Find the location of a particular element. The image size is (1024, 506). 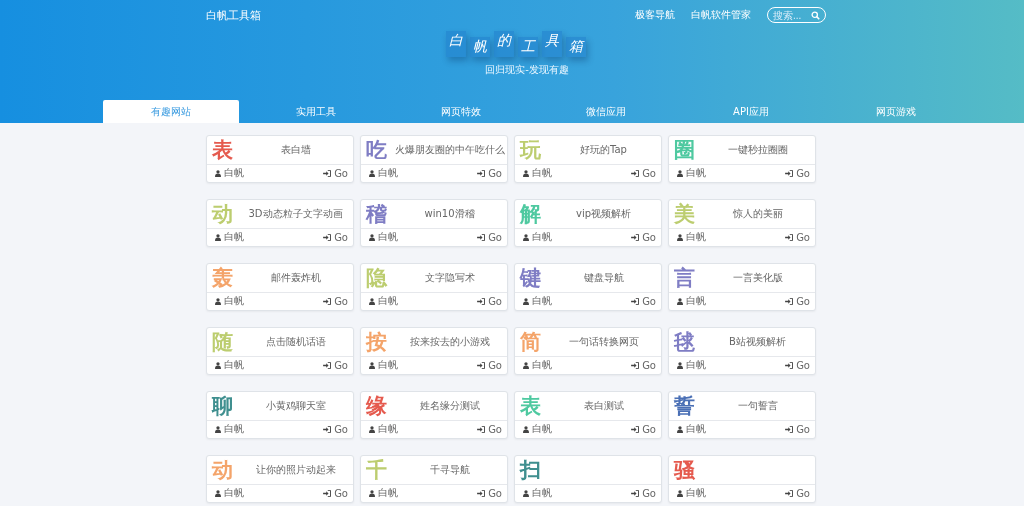

tool-card: 言 一言美化版 白帆 Go is located at coordinates (742, 287).